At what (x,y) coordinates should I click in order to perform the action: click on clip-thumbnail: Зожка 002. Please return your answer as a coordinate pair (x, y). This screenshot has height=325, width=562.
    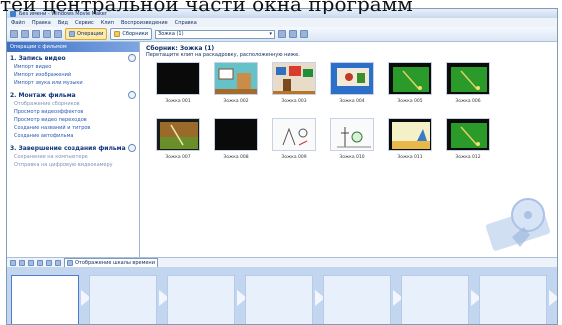
    Looking at the image, I should click on (236, 83).